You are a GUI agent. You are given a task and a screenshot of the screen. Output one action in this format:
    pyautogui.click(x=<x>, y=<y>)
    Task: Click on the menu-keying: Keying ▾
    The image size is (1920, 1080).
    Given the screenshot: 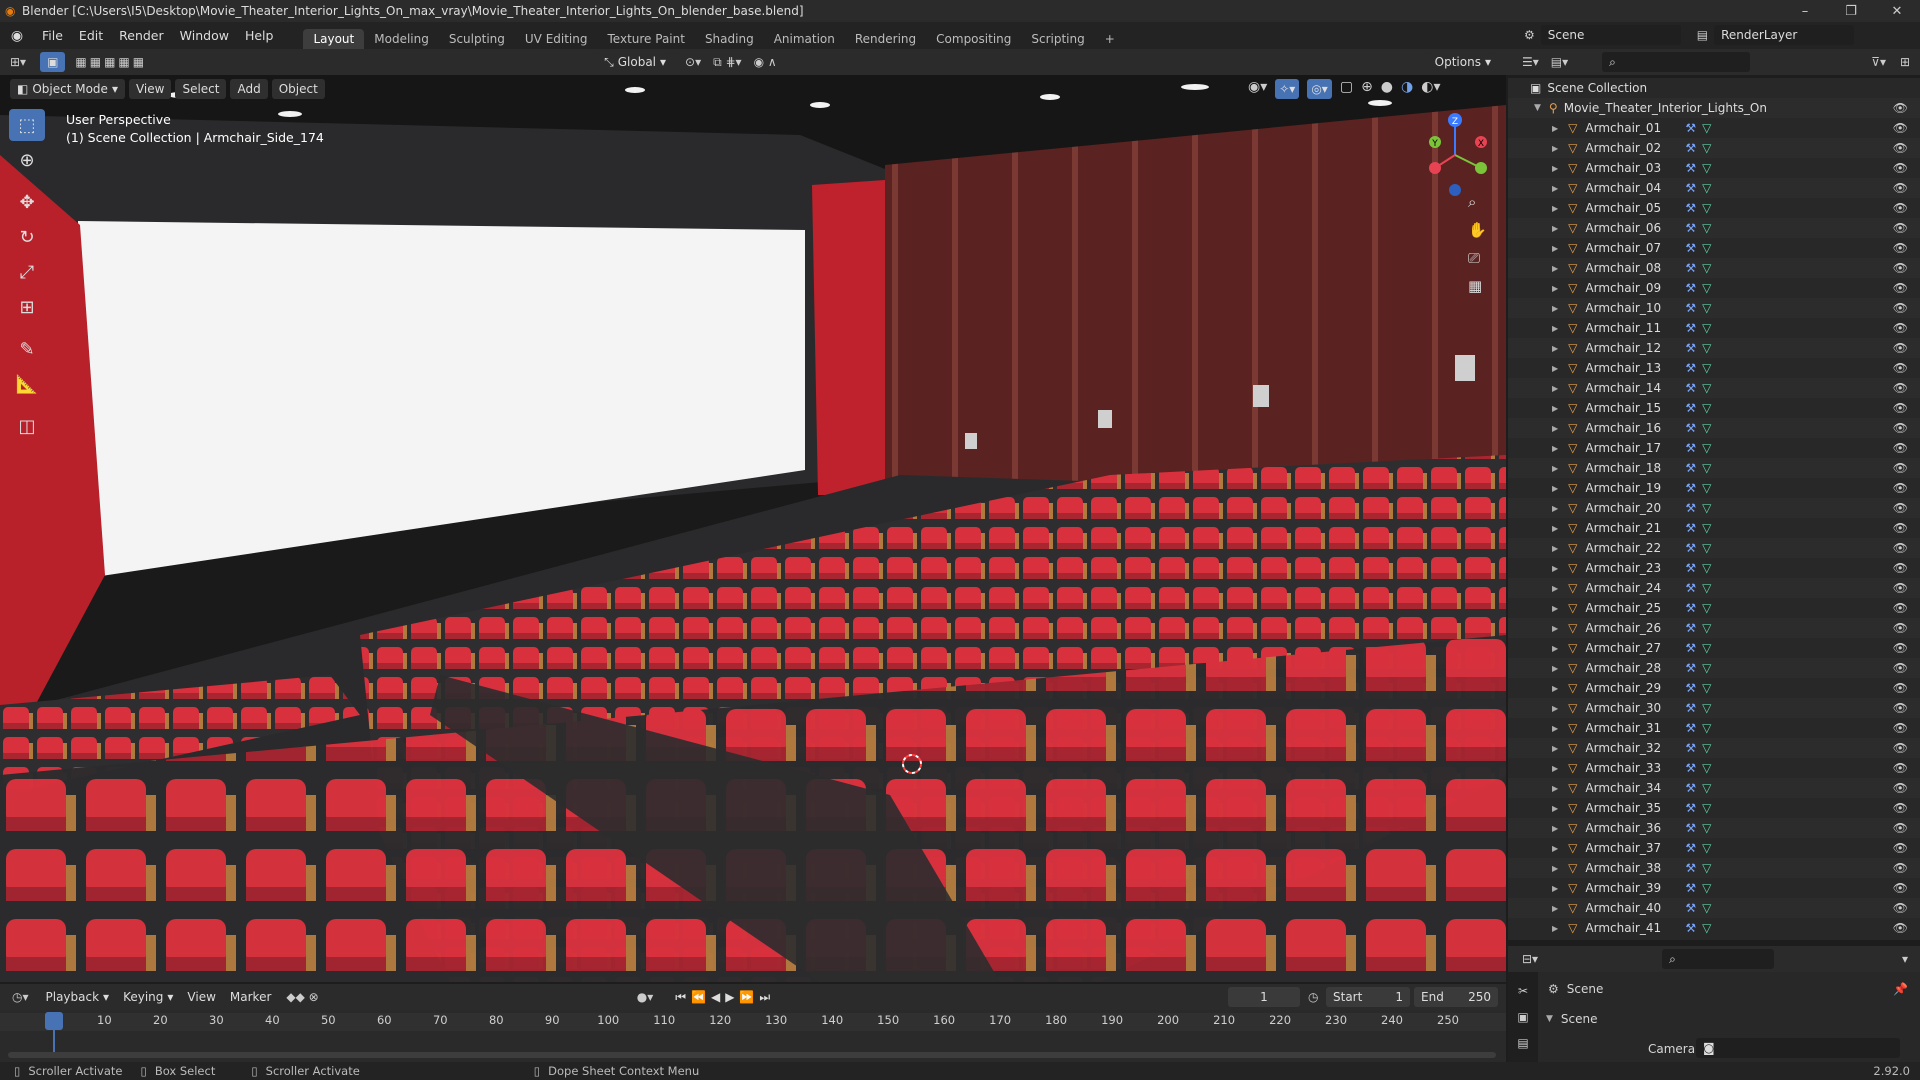 What is the action you would take?
    pyautogui.click(x=148, y=997)
    